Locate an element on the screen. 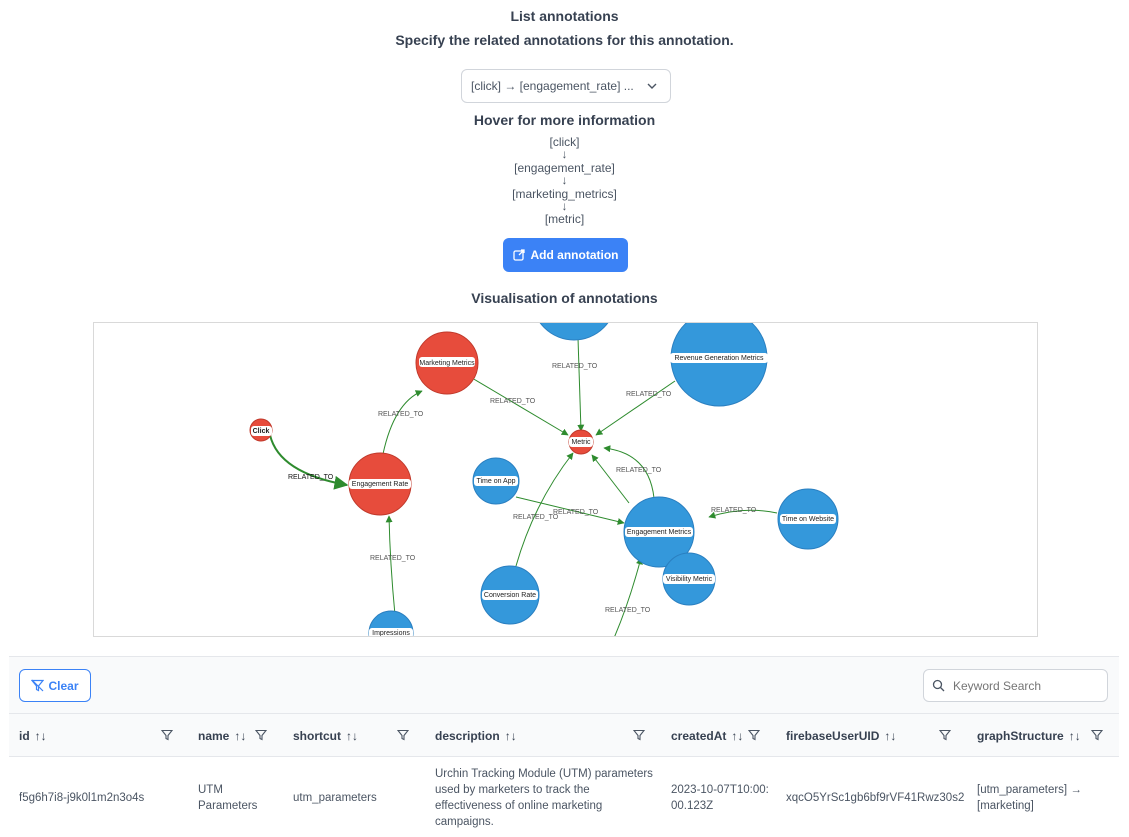 The width and height of the screenshot is (1129, 837). clear-label: Clear is located at coordinates (63, 685).